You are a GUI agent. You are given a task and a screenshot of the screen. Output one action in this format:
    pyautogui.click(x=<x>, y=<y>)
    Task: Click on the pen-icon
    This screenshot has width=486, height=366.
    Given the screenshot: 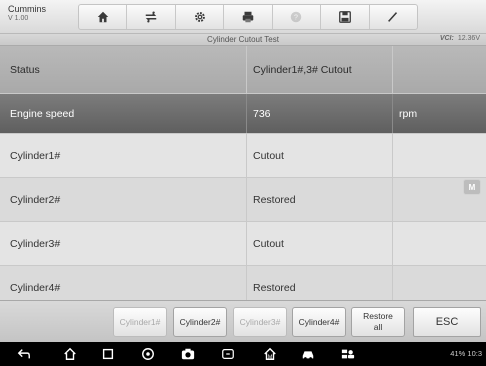 What is the action you would take?
    pyautogui.click(x=393, y=17)
    